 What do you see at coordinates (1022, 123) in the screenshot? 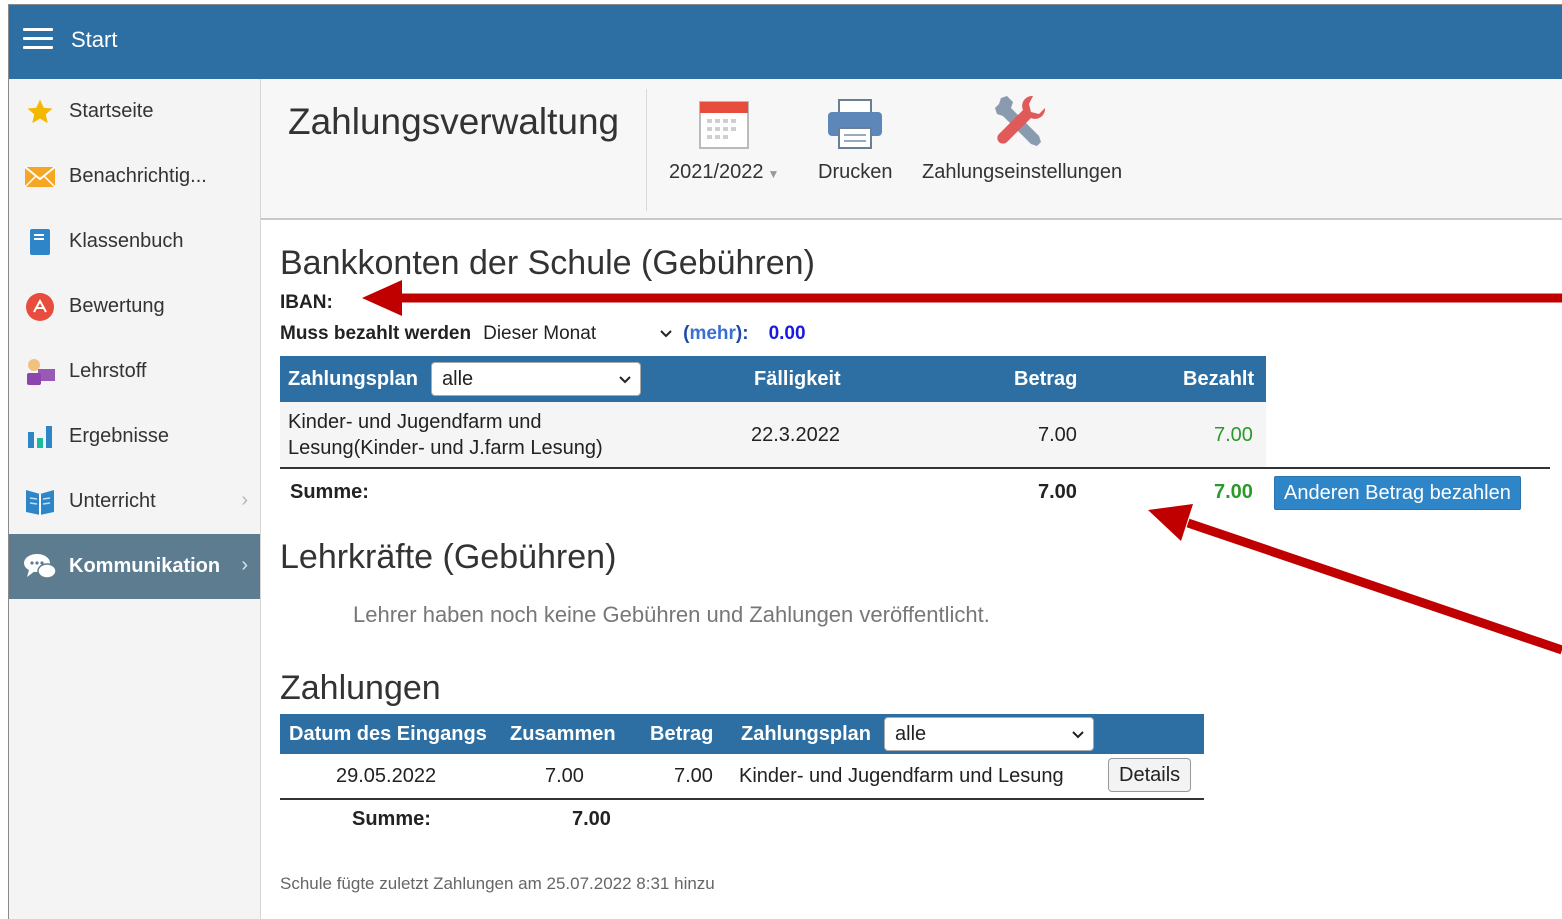
I see `tools-icon` at bounding box center [1022, 123].